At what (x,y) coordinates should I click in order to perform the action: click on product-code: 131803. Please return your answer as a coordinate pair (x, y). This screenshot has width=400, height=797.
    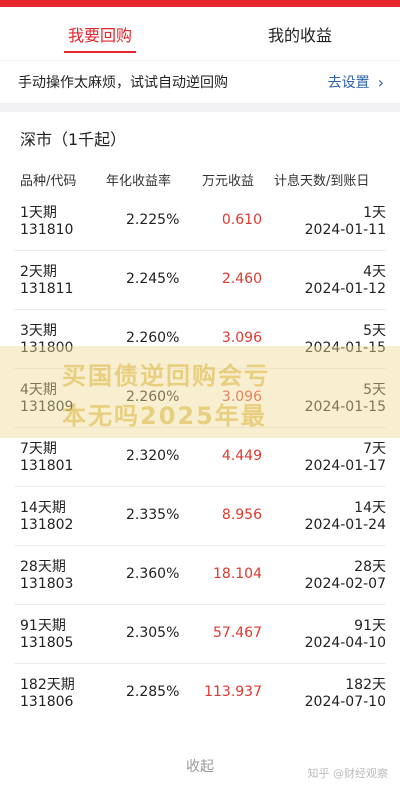
    Looking at the image, I should click on (47, 584).